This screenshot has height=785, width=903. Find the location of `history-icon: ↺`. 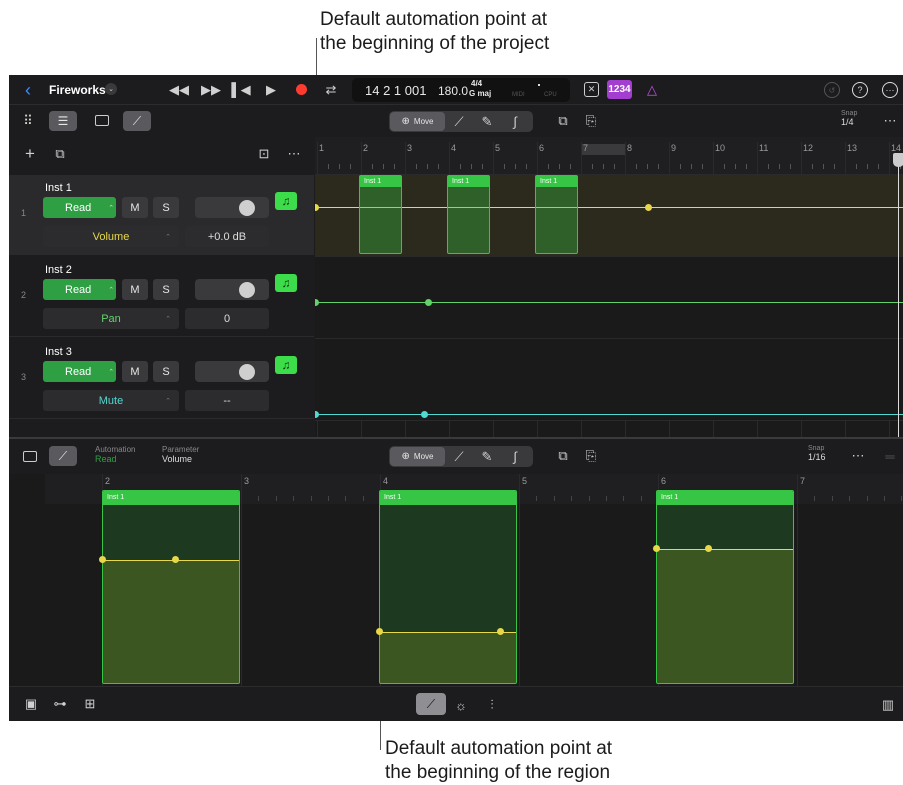

history-icon: ↺ is located at coordinates (832, 90).